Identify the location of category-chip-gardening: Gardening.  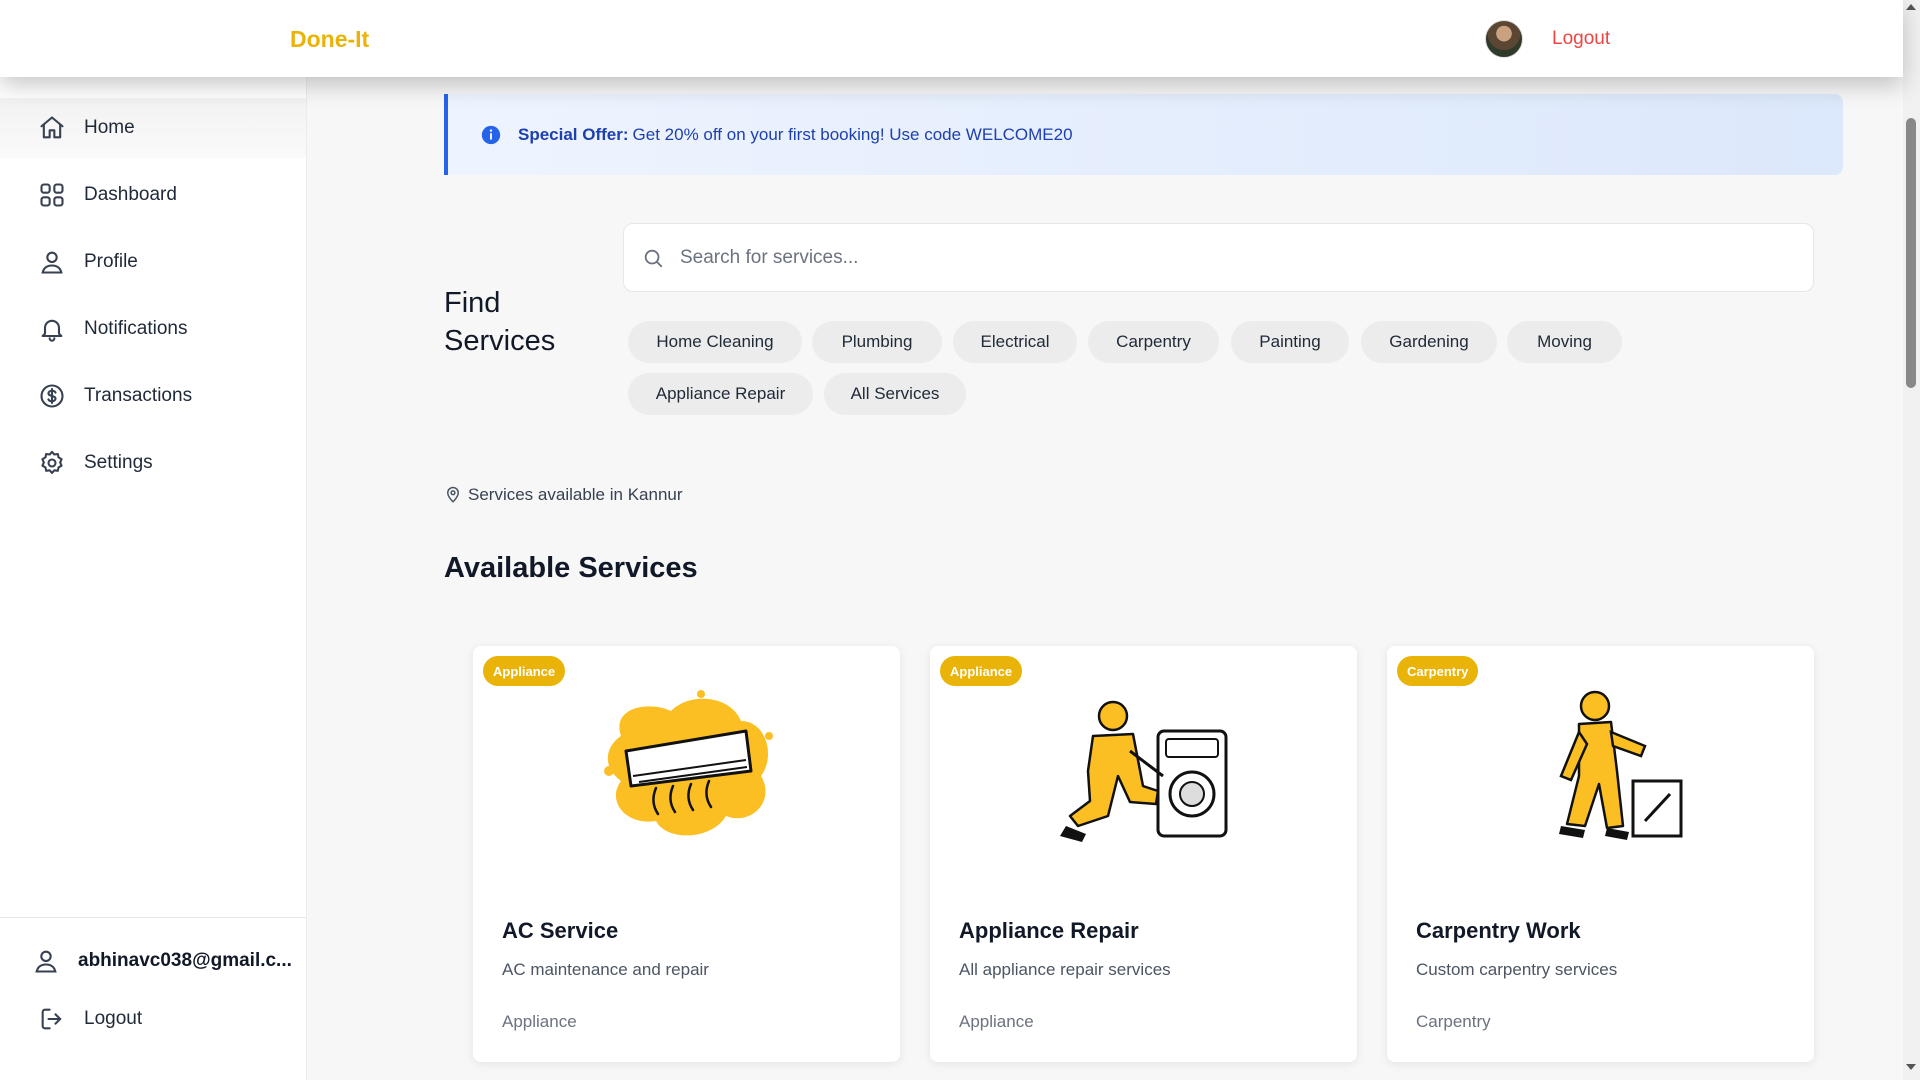
(1429, 342).